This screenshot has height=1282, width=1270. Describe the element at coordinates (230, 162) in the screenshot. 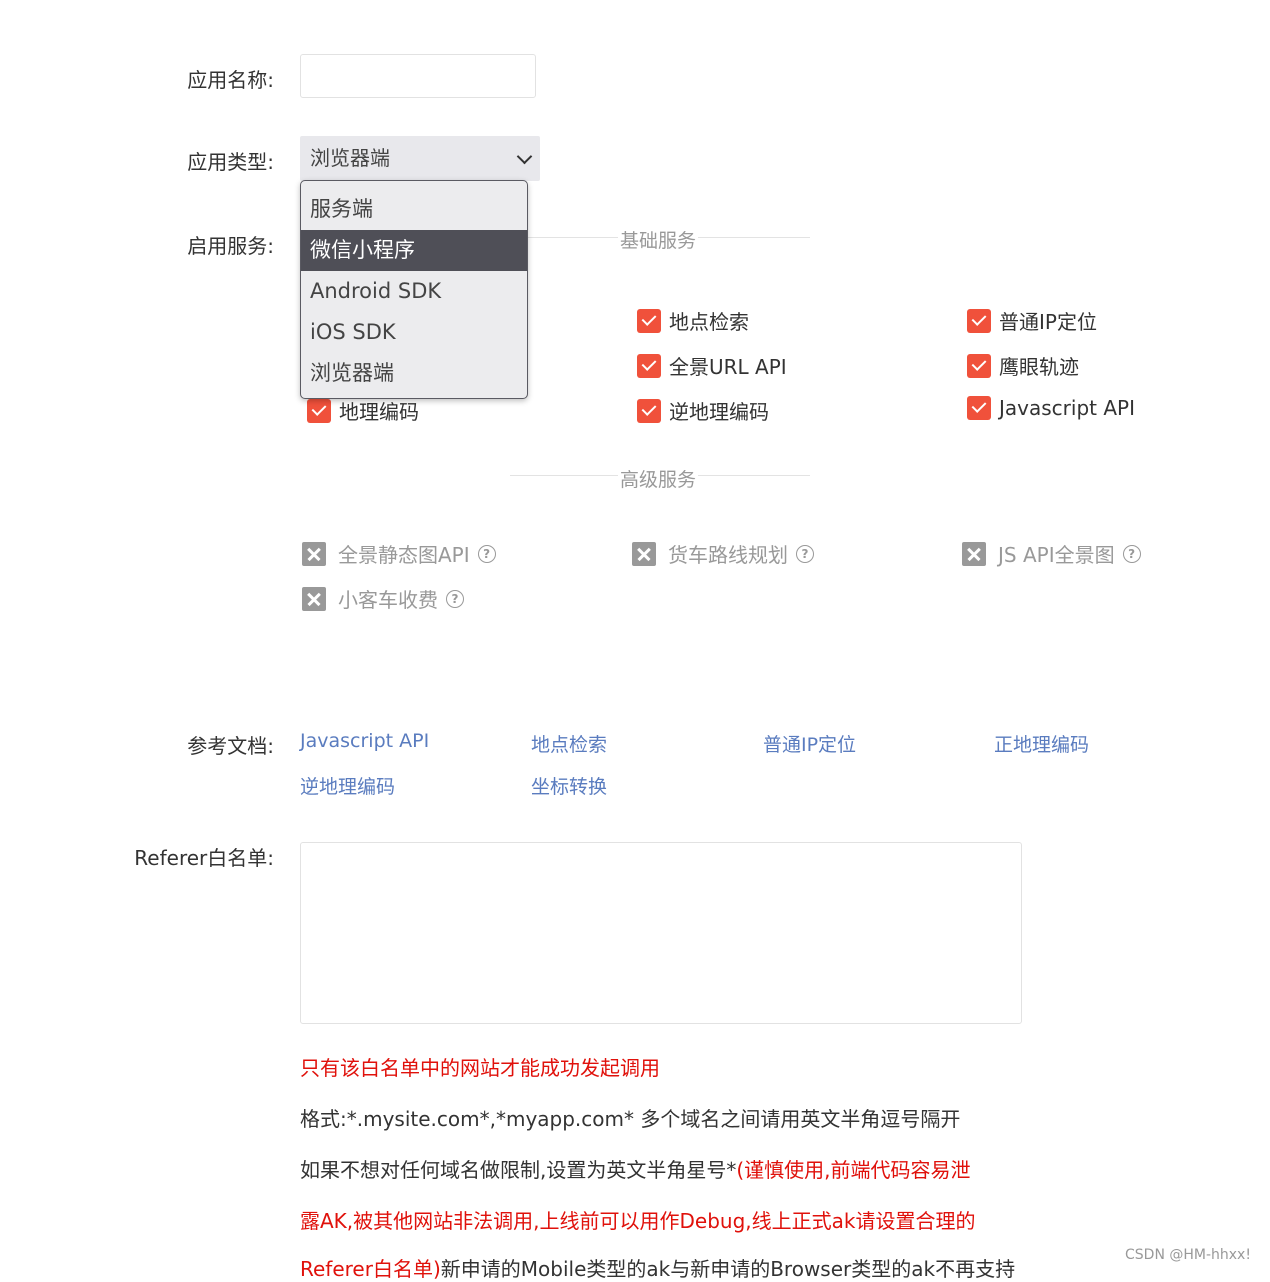

I see `app-type-label: 应用类型:` at that location.